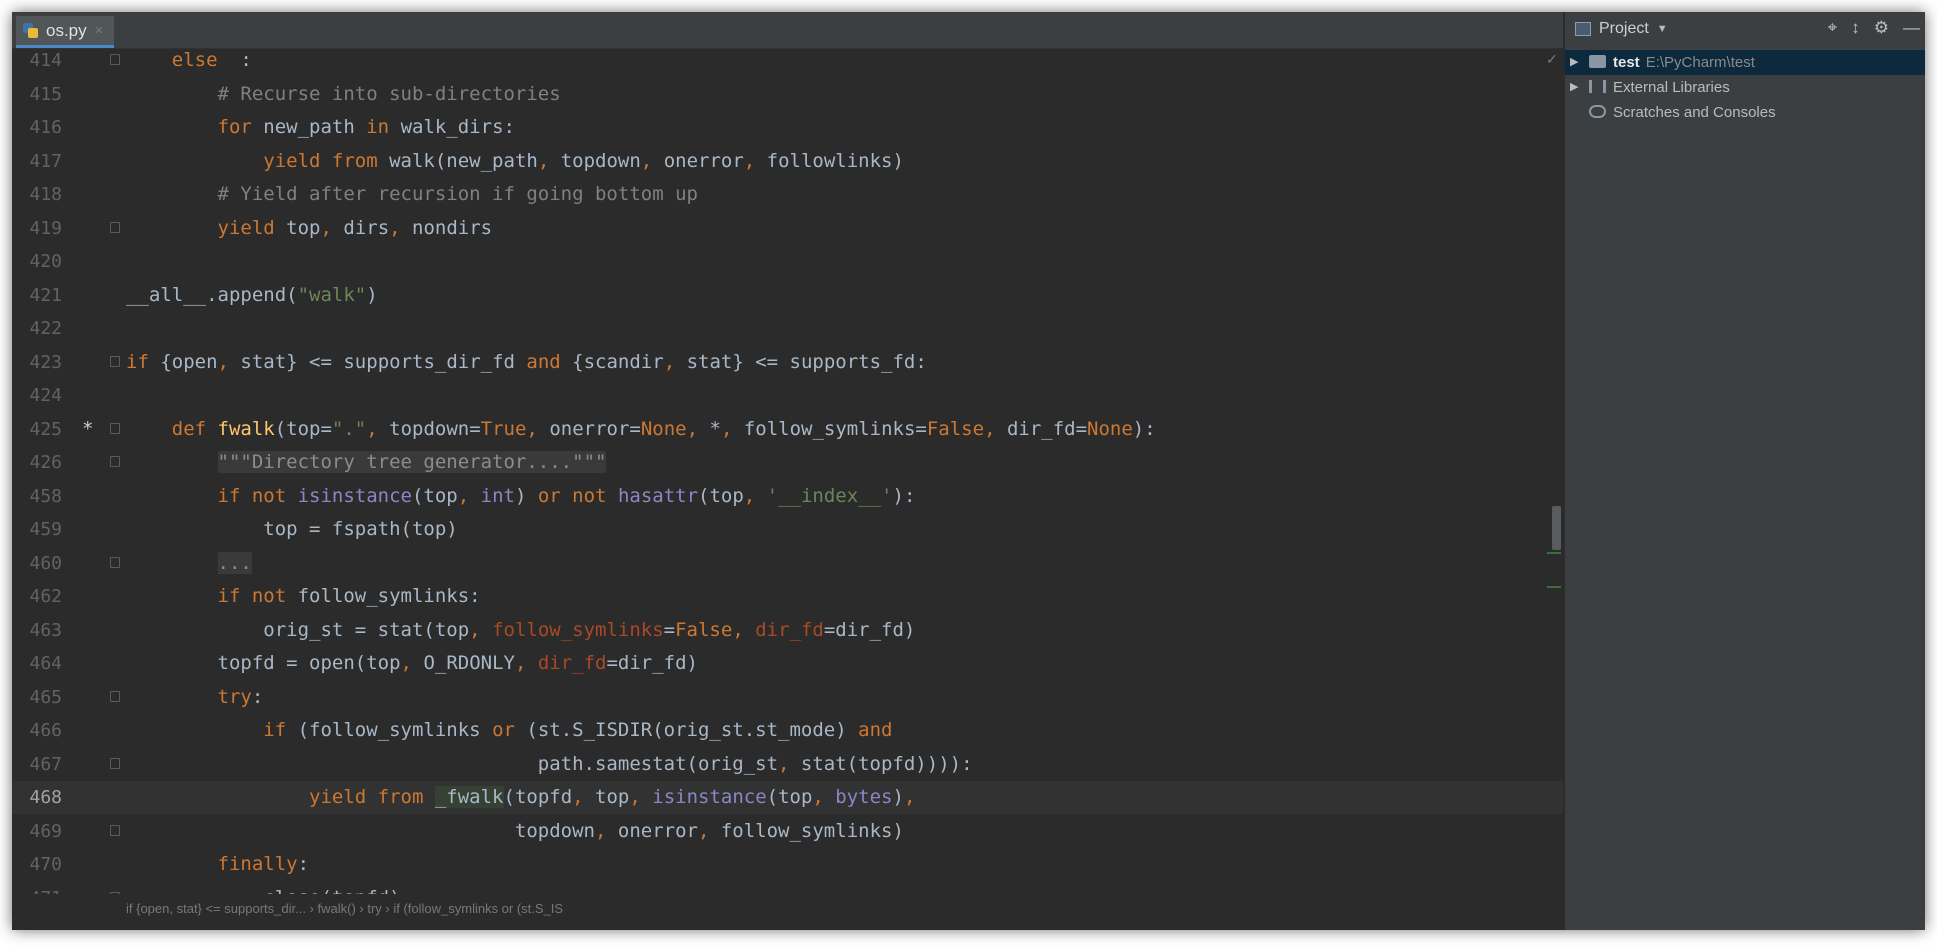  What do you see at coordinates (37, 864) in the screenshot?
I see `line-number: 470` at bounding box center [37, 864].